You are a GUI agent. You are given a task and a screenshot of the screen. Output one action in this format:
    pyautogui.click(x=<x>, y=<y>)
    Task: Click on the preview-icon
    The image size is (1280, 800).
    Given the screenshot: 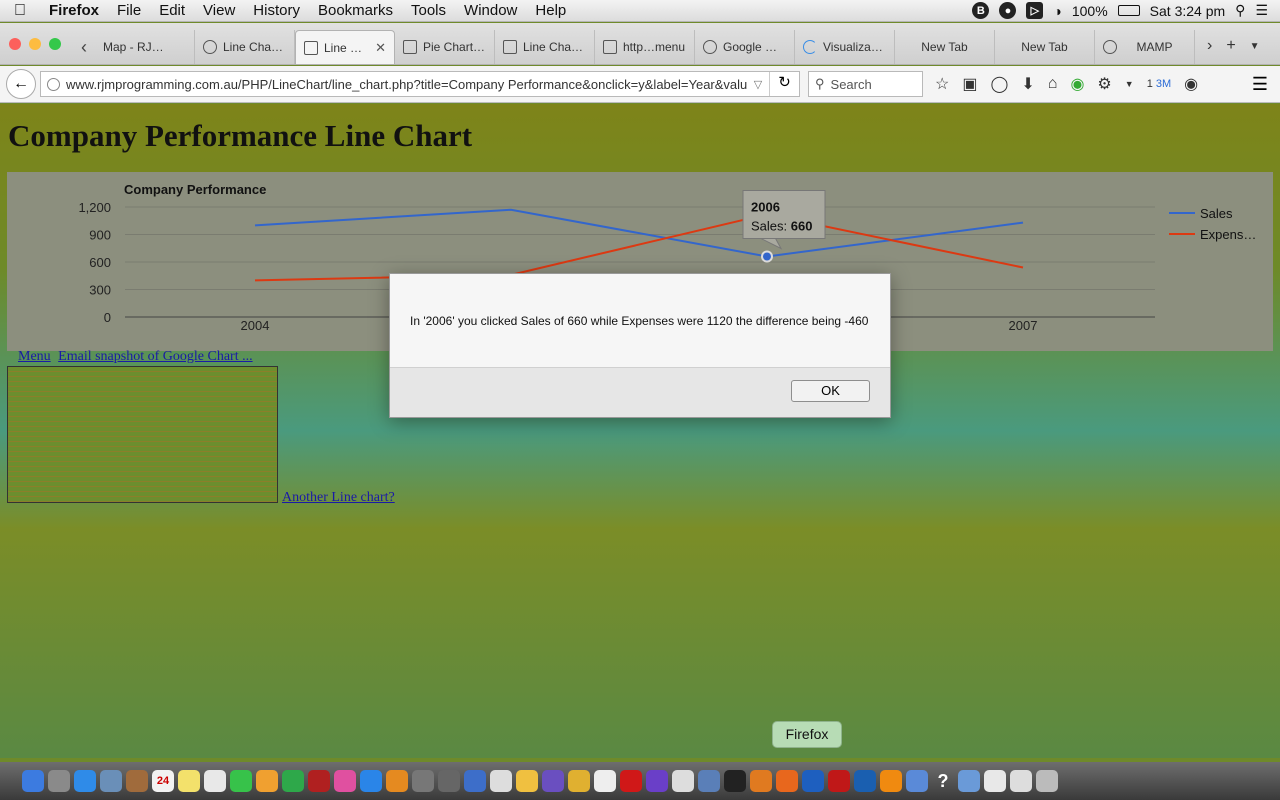 What is the action you would take?
    pyautogui.click(x=111, y=781)
    